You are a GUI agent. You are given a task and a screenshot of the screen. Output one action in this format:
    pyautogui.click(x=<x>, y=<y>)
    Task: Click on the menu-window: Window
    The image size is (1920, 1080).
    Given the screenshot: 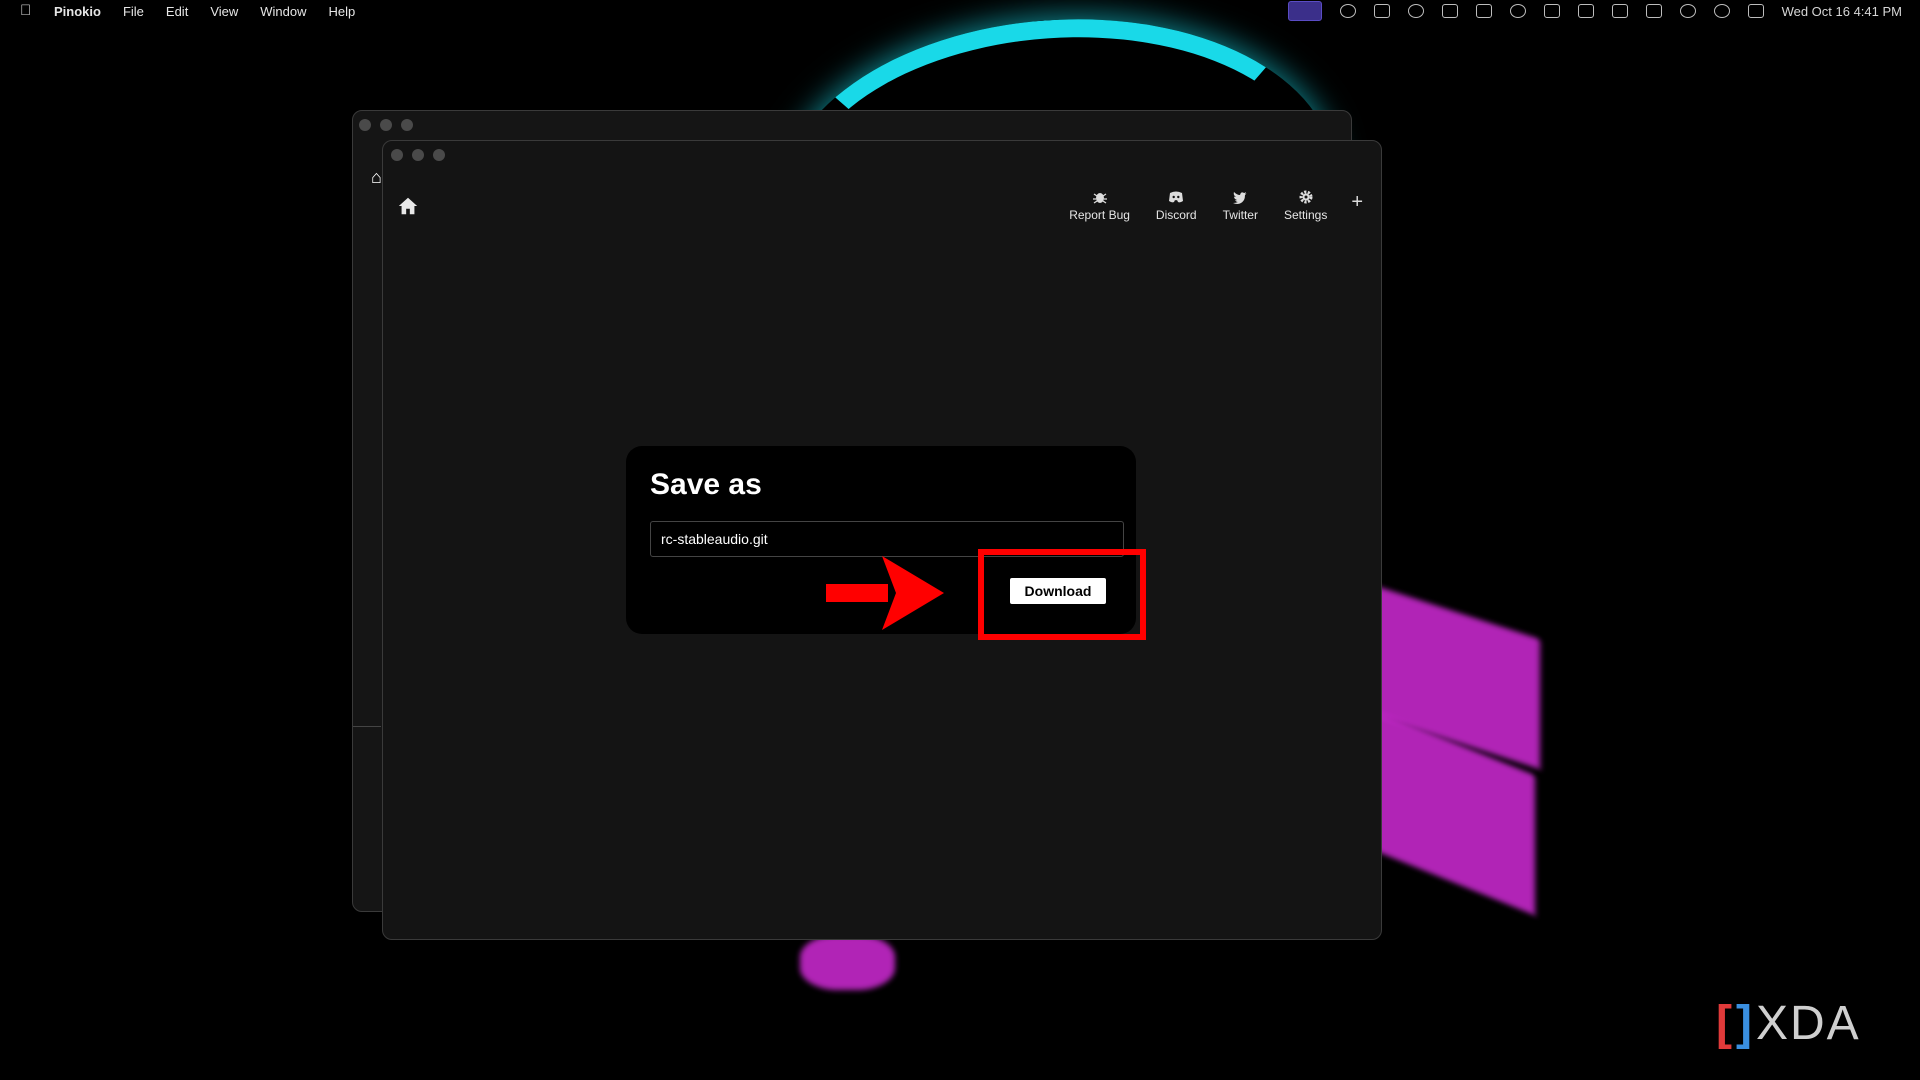 What is the action you would take?
    pyautogui.click(x=283, y=11)
    